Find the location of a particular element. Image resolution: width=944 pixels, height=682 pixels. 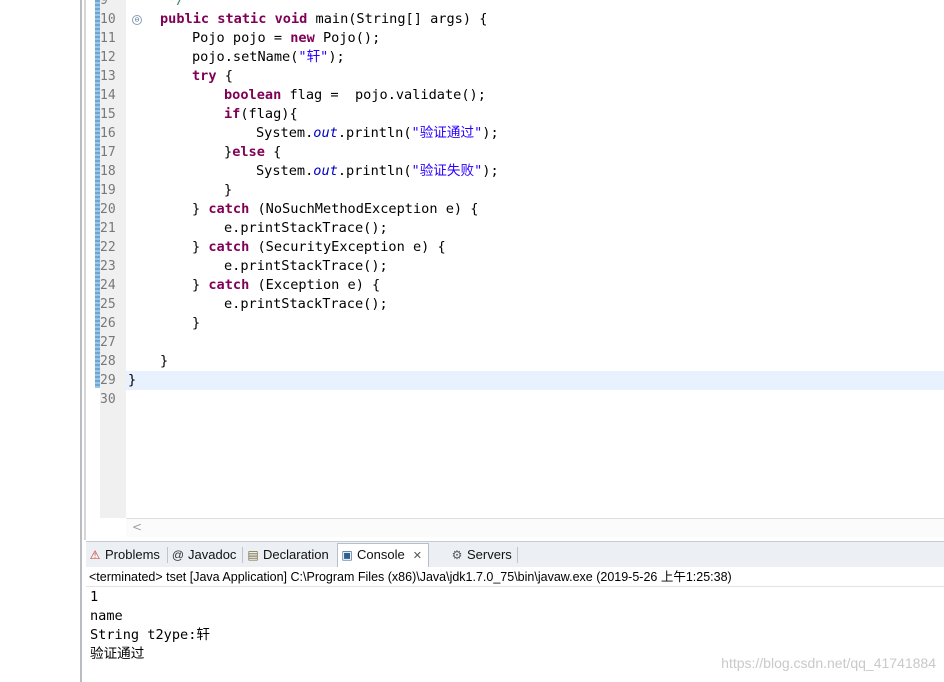

line-number: 29 is located at coordinates (108, 380).